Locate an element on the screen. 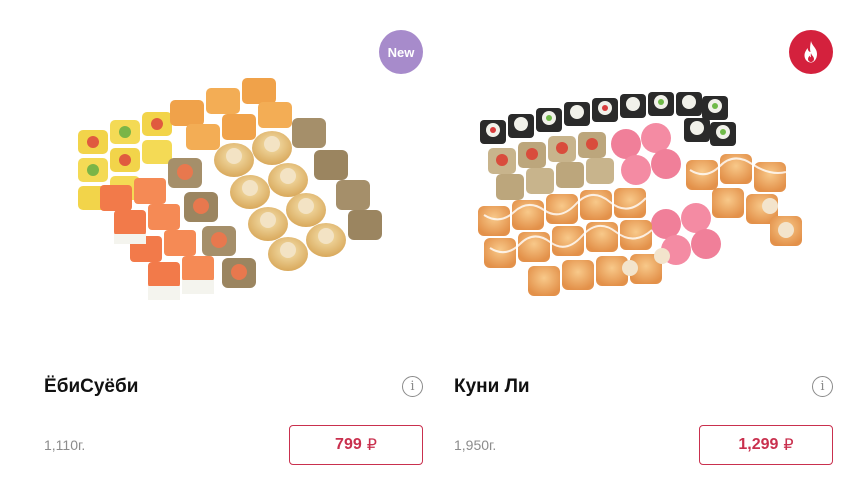  product-title: ЁбиСуёби is located at coordinates (91, 387).